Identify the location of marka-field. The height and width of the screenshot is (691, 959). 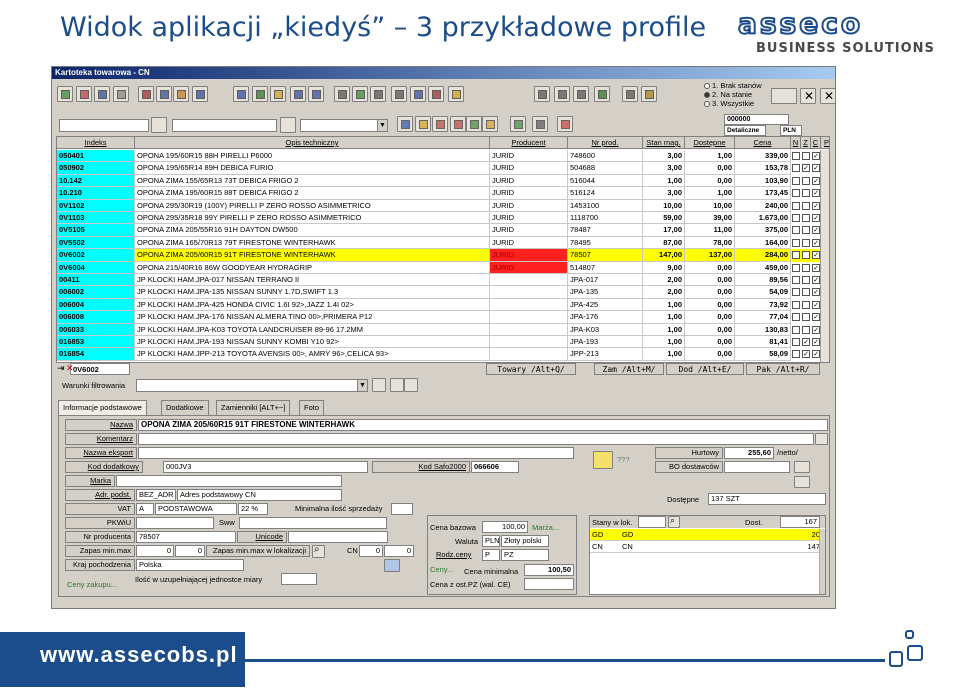
(229, 481).